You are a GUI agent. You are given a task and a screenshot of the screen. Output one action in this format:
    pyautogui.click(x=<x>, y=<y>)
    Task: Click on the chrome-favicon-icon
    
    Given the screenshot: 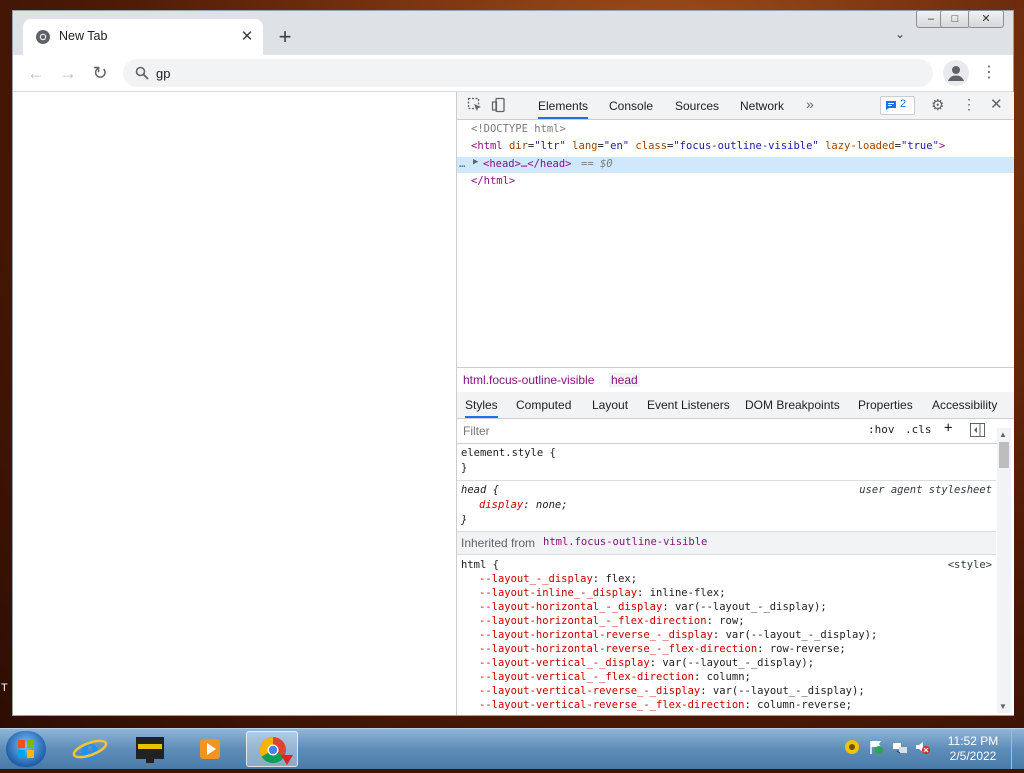 What is the action you would take?
    pyautogui.click(x=43, y=37)
    